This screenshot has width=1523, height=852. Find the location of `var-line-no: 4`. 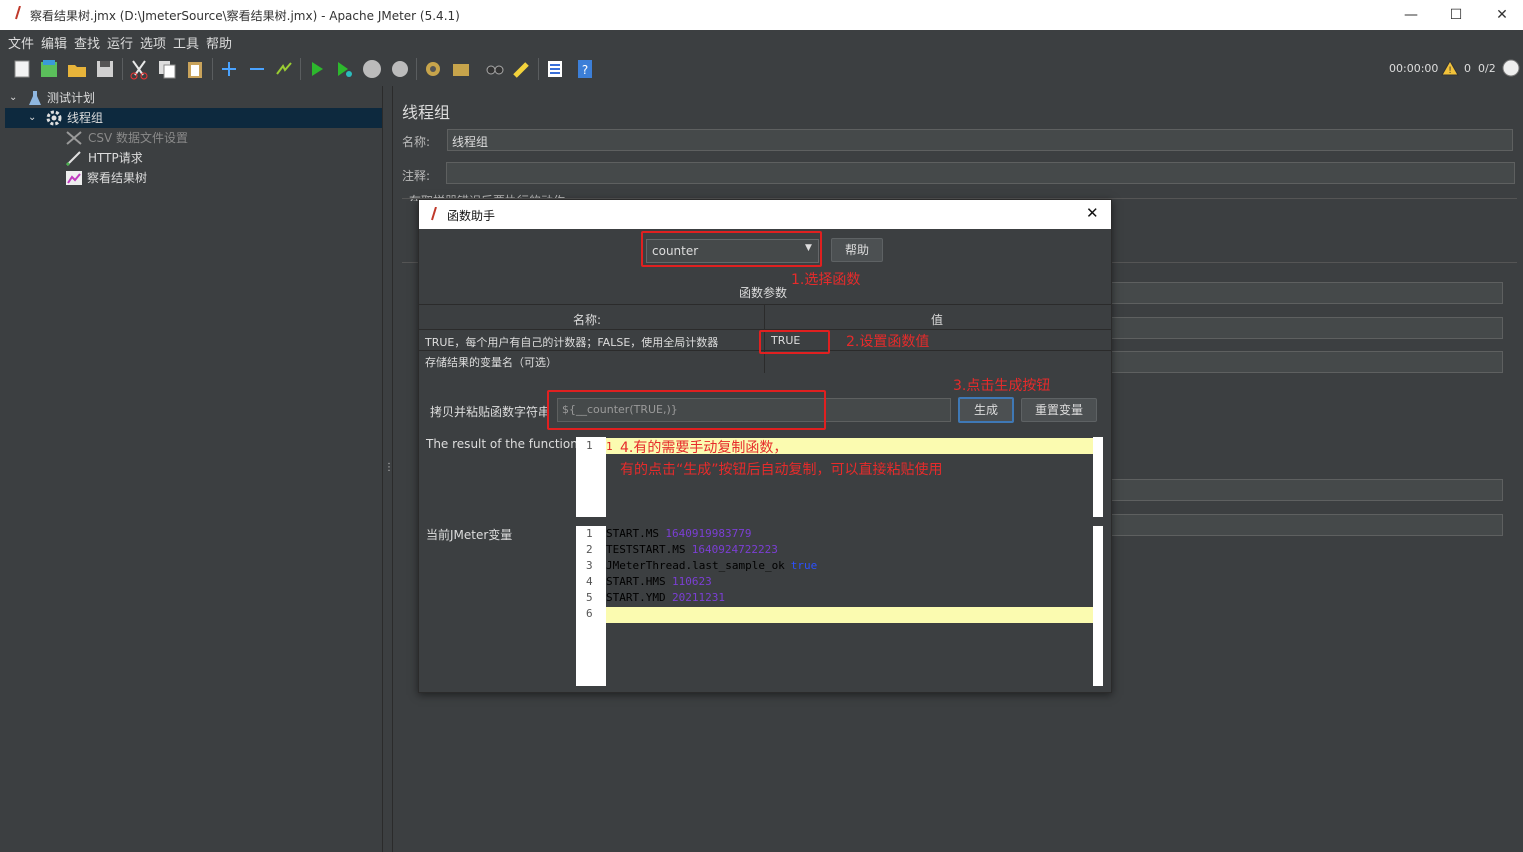

var-line-no: 4 is located at coordinates (589, 581).